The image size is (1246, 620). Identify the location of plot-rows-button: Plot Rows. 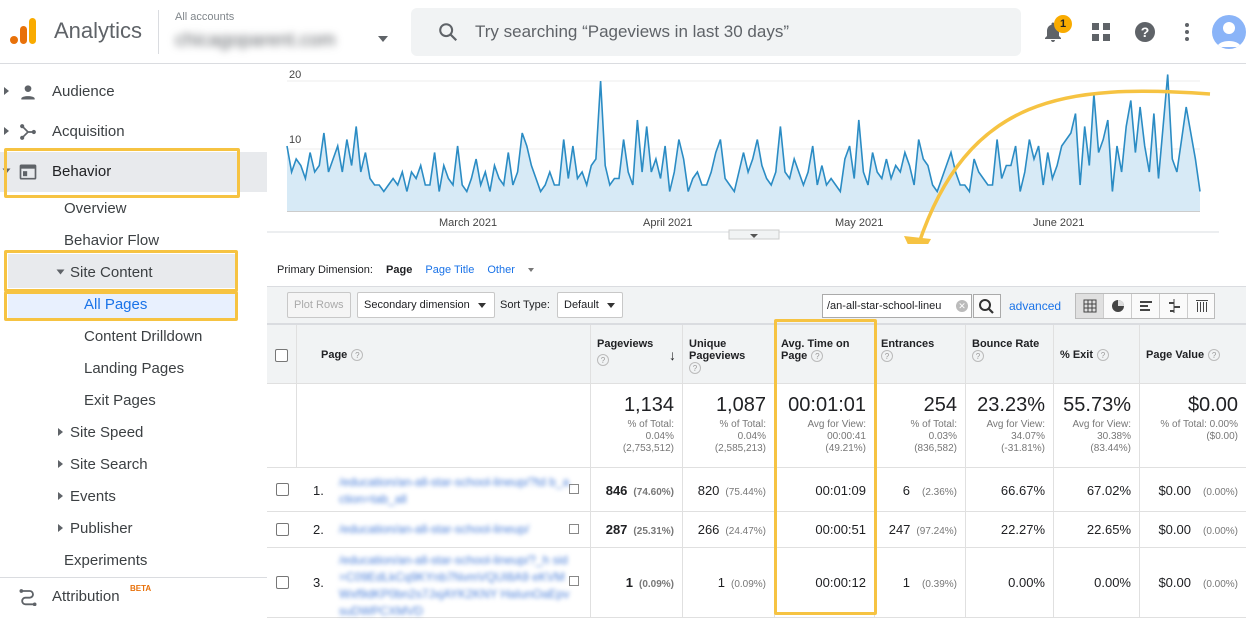
(319, 305).